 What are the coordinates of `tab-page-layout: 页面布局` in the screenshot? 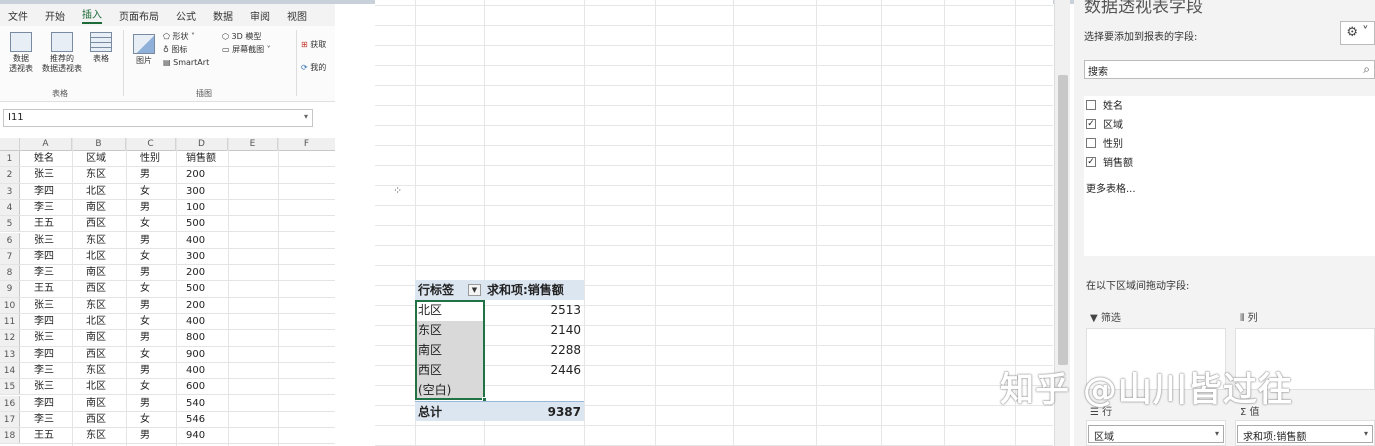 It's located at (139, 15).